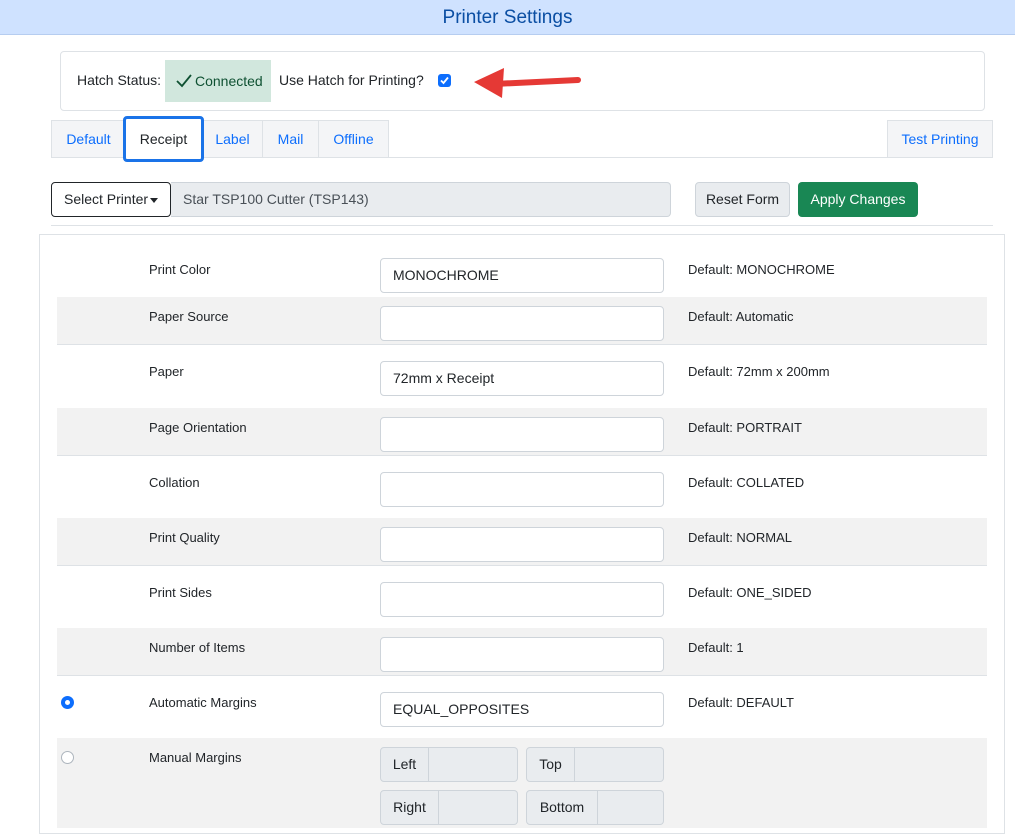  What do you see at coordinates (631, 807) in the screenshot?
I see `margin-bottom-input` at bounding box center [631, 807].